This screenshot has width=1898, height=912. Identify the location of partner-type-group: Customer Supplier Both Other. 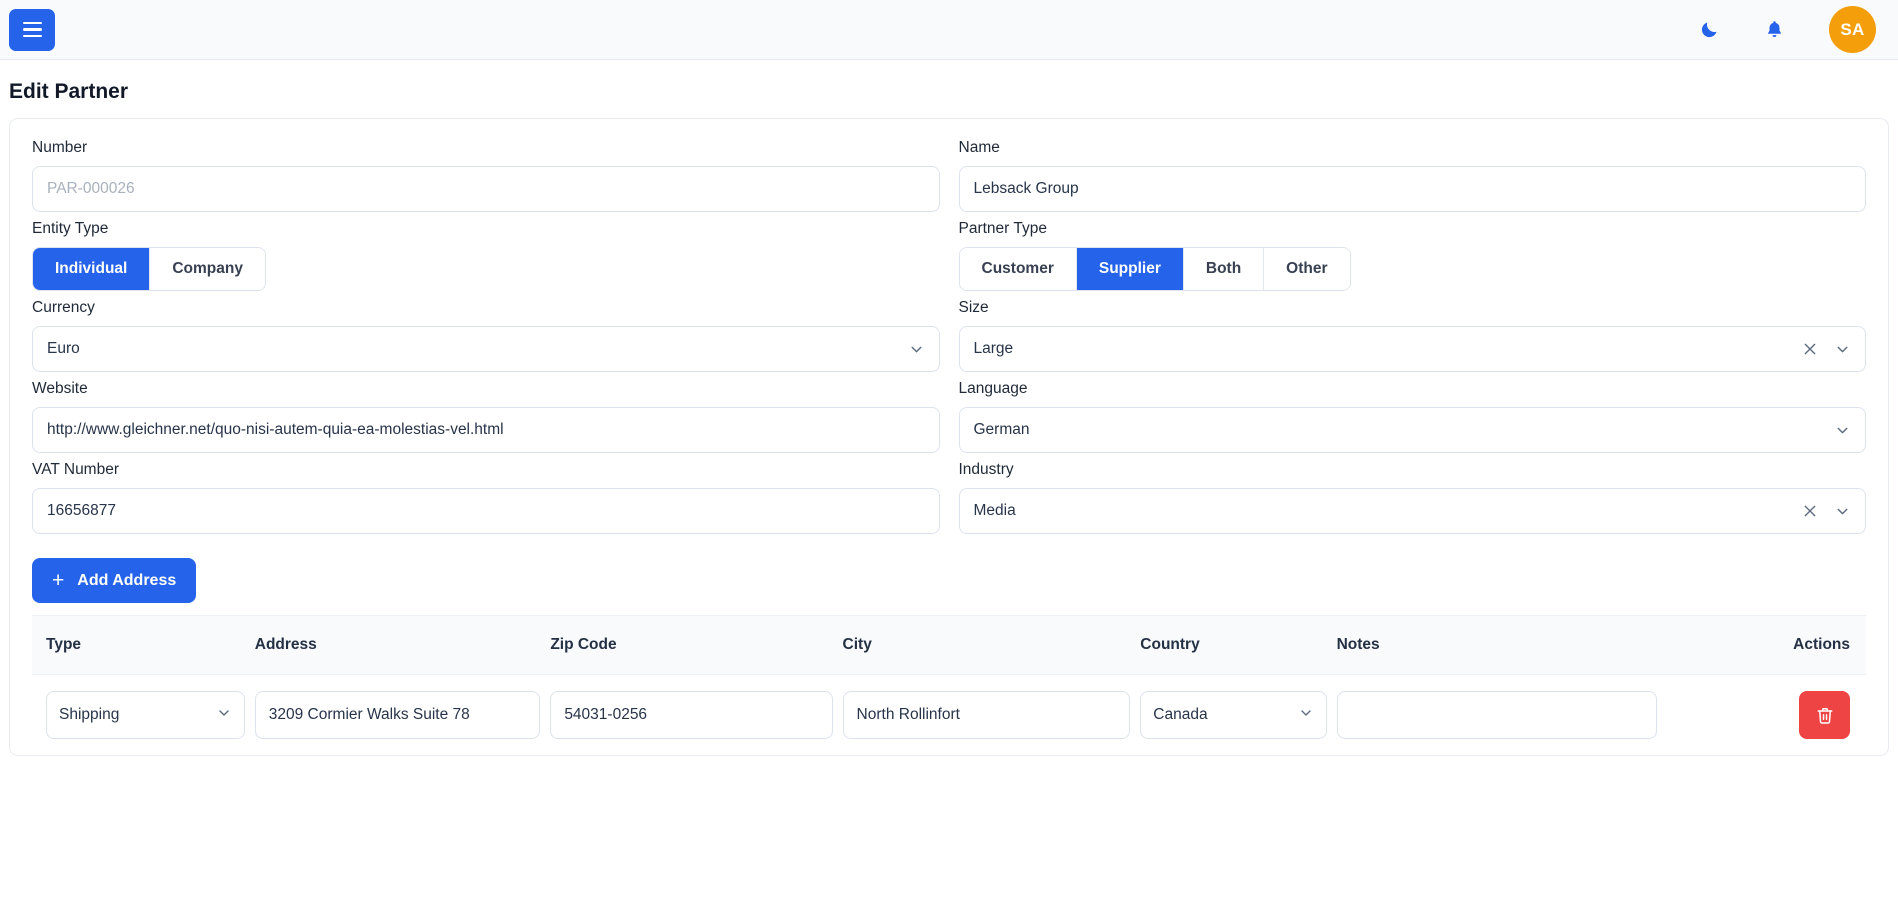
(1154, 269).